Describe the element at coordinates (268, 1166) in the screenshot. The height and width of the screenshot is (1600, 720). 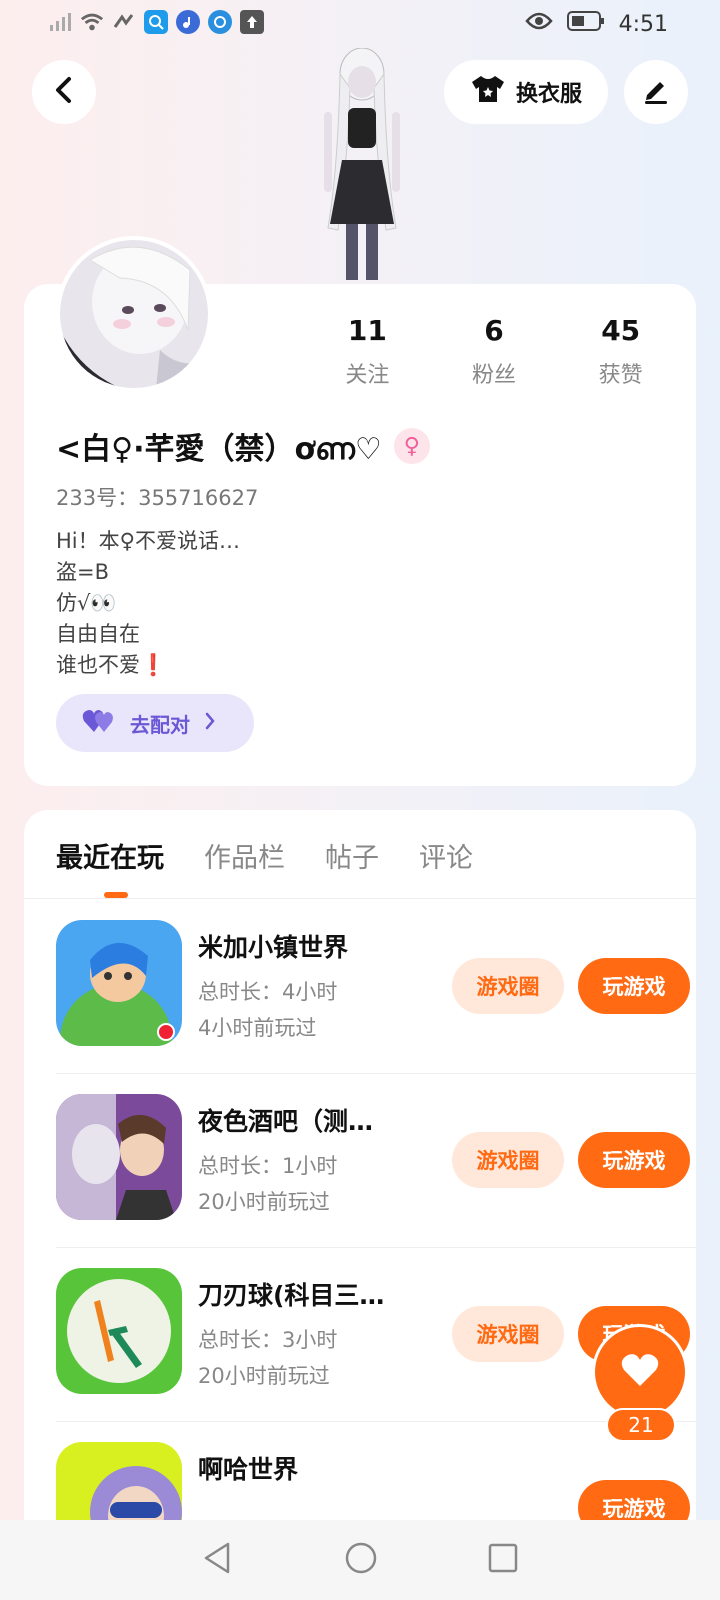
I see `game-total-time: 总时长：1小时` at that location.